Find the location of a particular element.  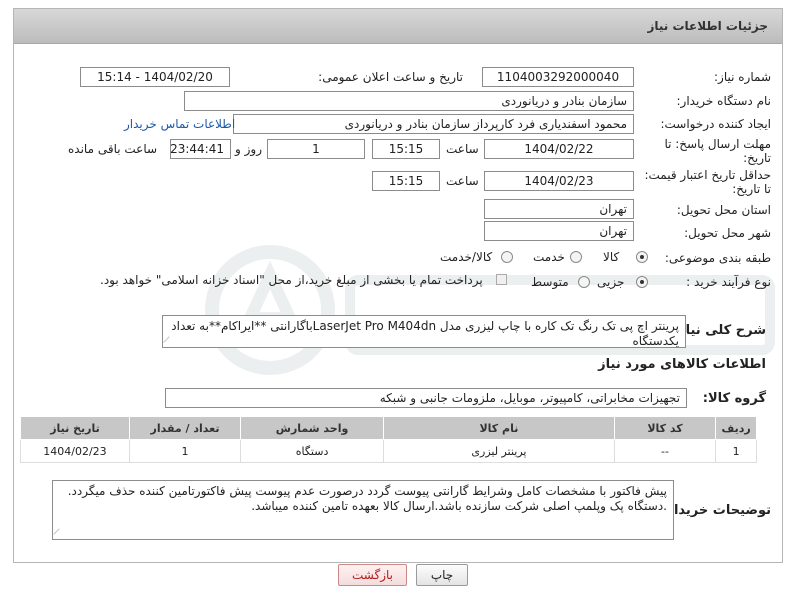

cell-name: پرینتر لیزری is located at coordinates (499, 451).